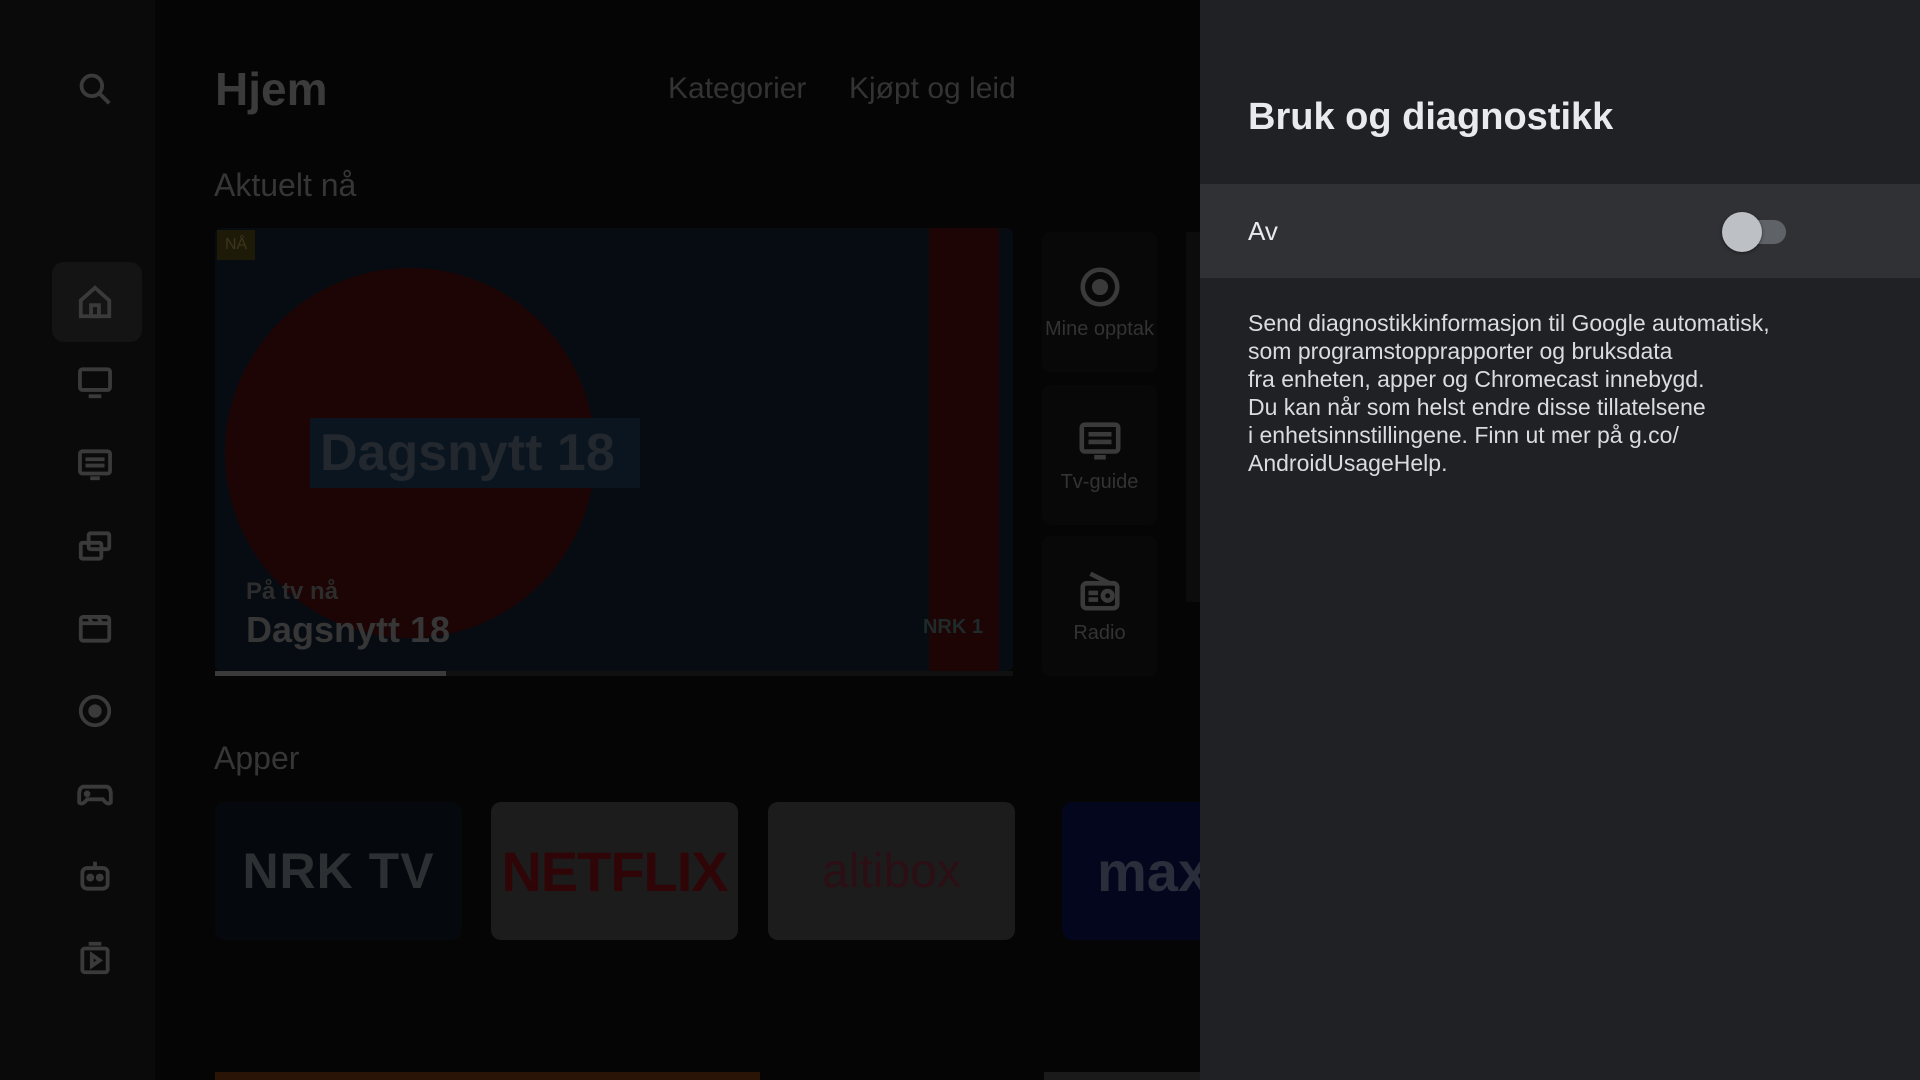 The image size is (1920, 1080). I want to click on channel-logo: NRK 1, so click(952, 627).